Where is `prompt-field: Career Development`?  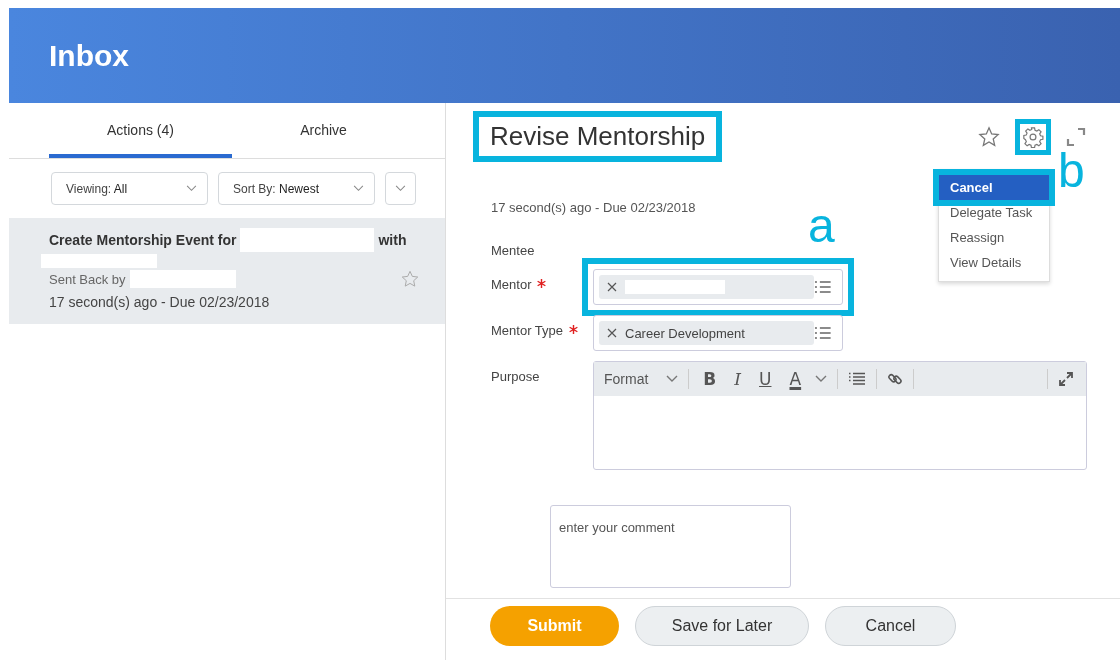 prompt-field: Career Development is located at coordinates (718, 333).